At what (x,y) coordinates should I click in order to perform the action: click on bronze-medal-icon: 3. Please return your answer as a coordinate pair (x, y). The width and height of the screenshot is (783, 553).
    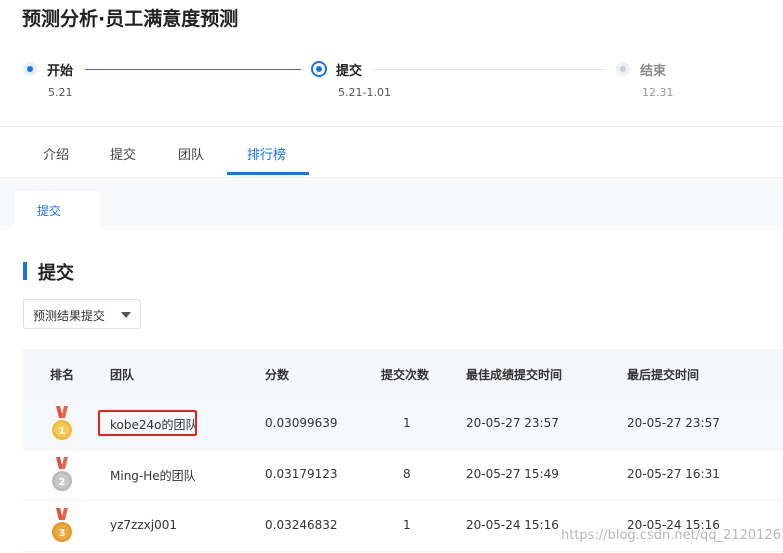
    Looking at the image, I should click on (62, 525).